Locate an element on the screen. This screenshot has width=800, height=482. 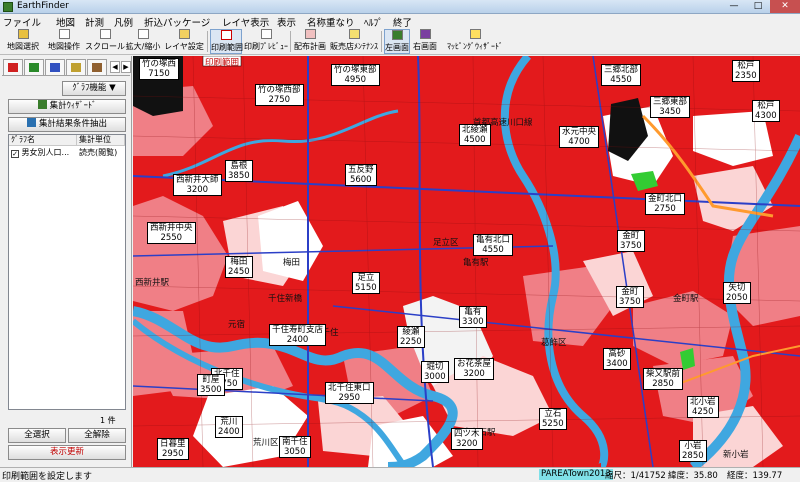
area-label: 西新井中央 2550 is located at coordinates (171, 233).